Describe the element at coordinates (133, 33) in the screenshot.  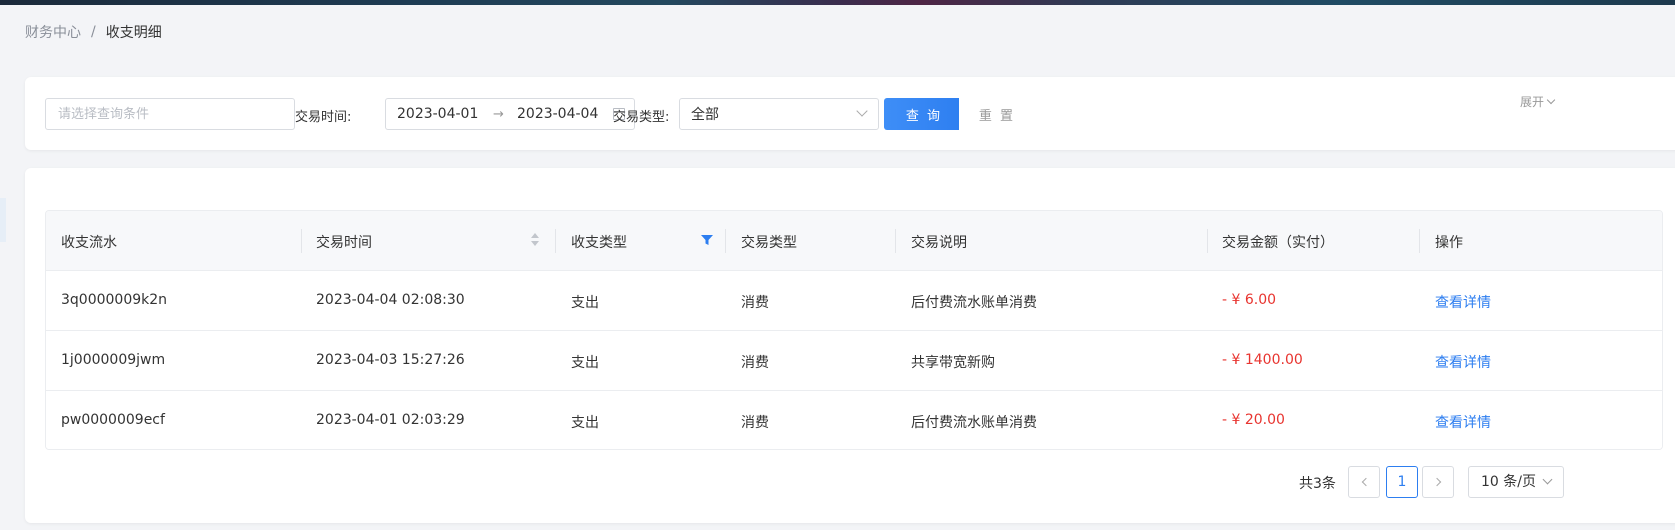
I see `breadcrumb-current: 收支明细` at that location.